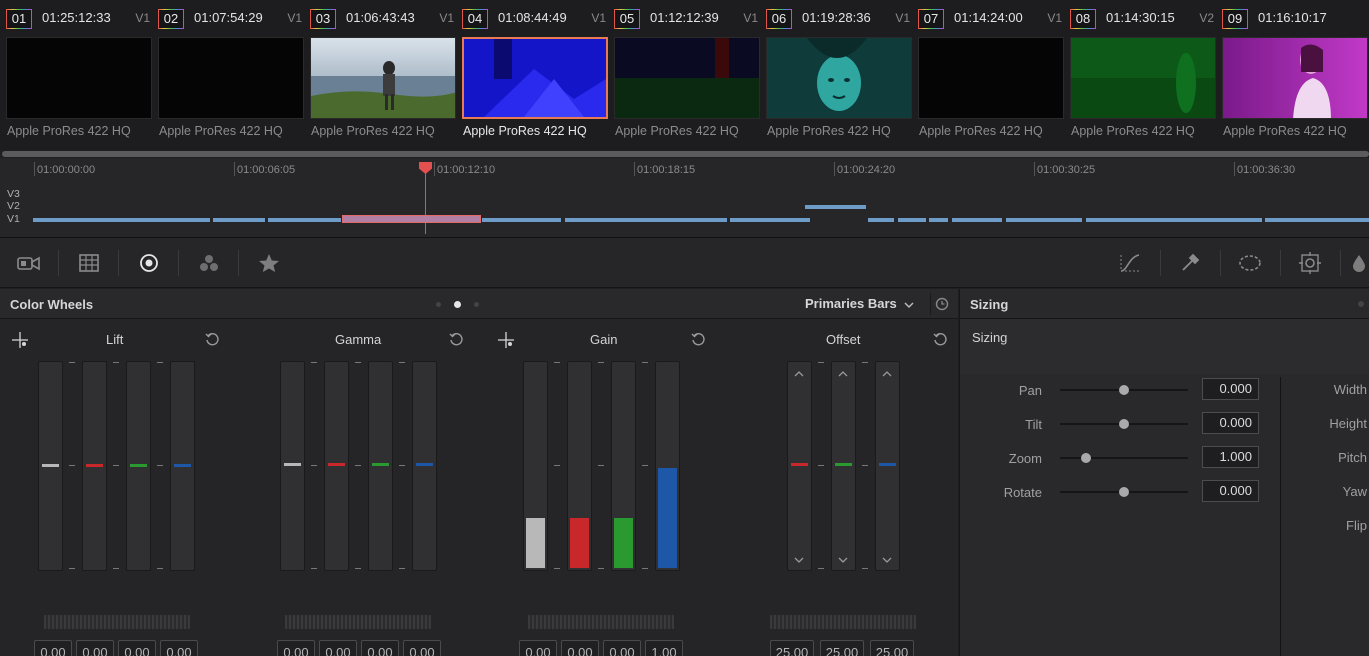 The image size is (1369, 656). I want to click on clip-header: 07 01:14:24:00 V1, so click(991, 19).